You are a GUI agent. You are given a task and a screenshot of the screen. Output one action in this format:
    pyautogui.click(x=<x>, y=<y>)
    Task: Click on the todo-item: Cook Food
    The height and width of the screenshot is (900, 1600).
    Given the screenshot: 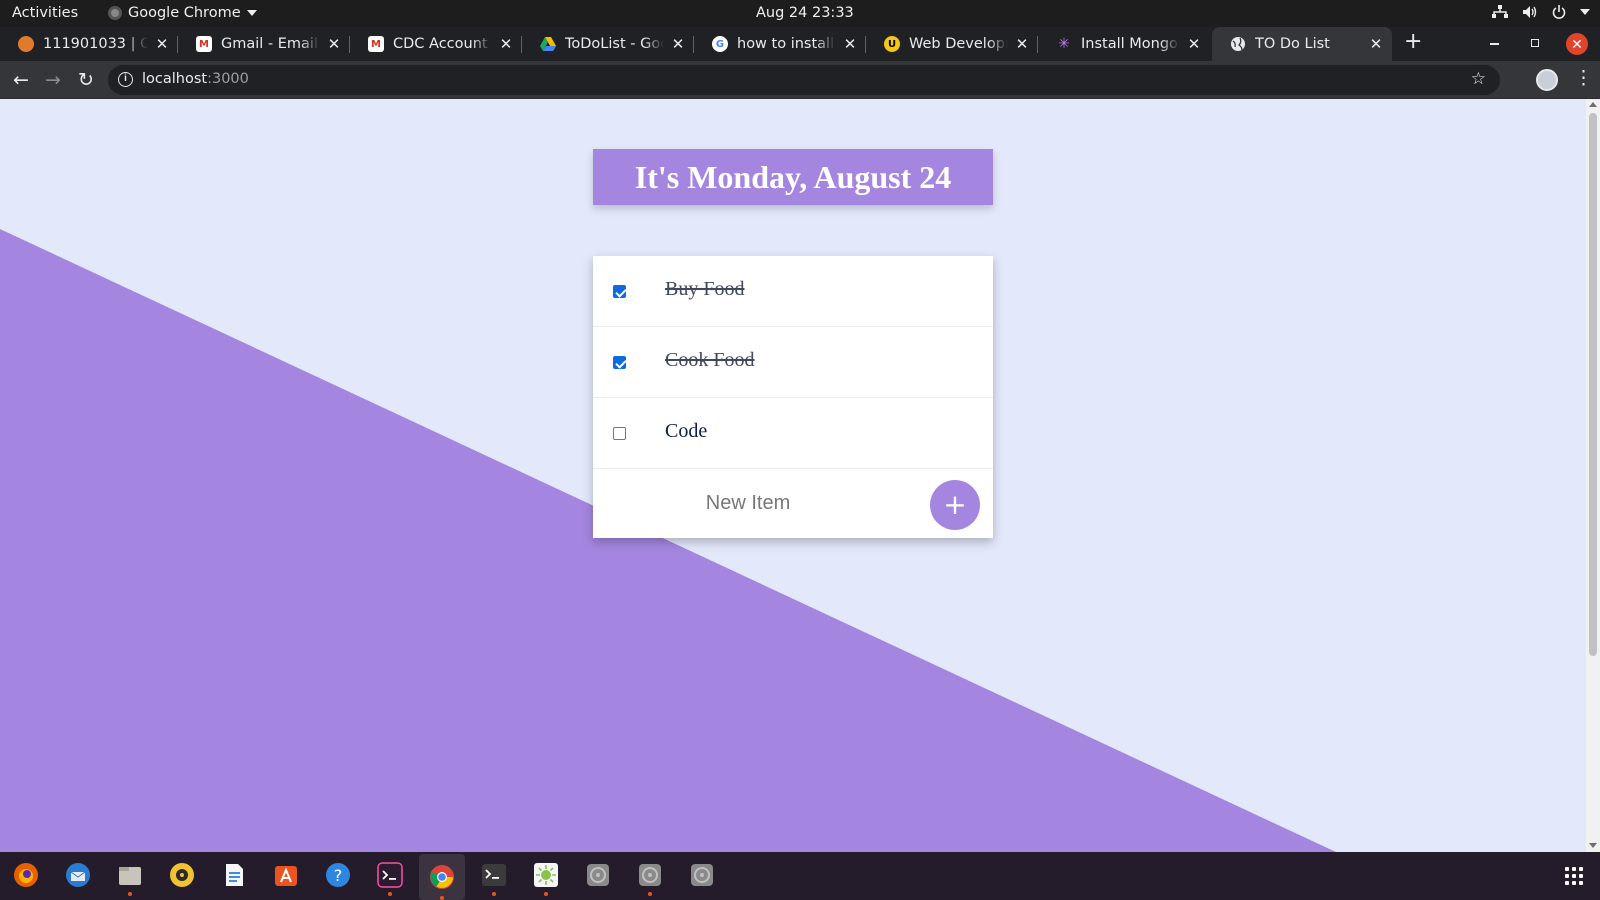 What is the action you would take?
    pyautogui.click(x=793, y=362)
    